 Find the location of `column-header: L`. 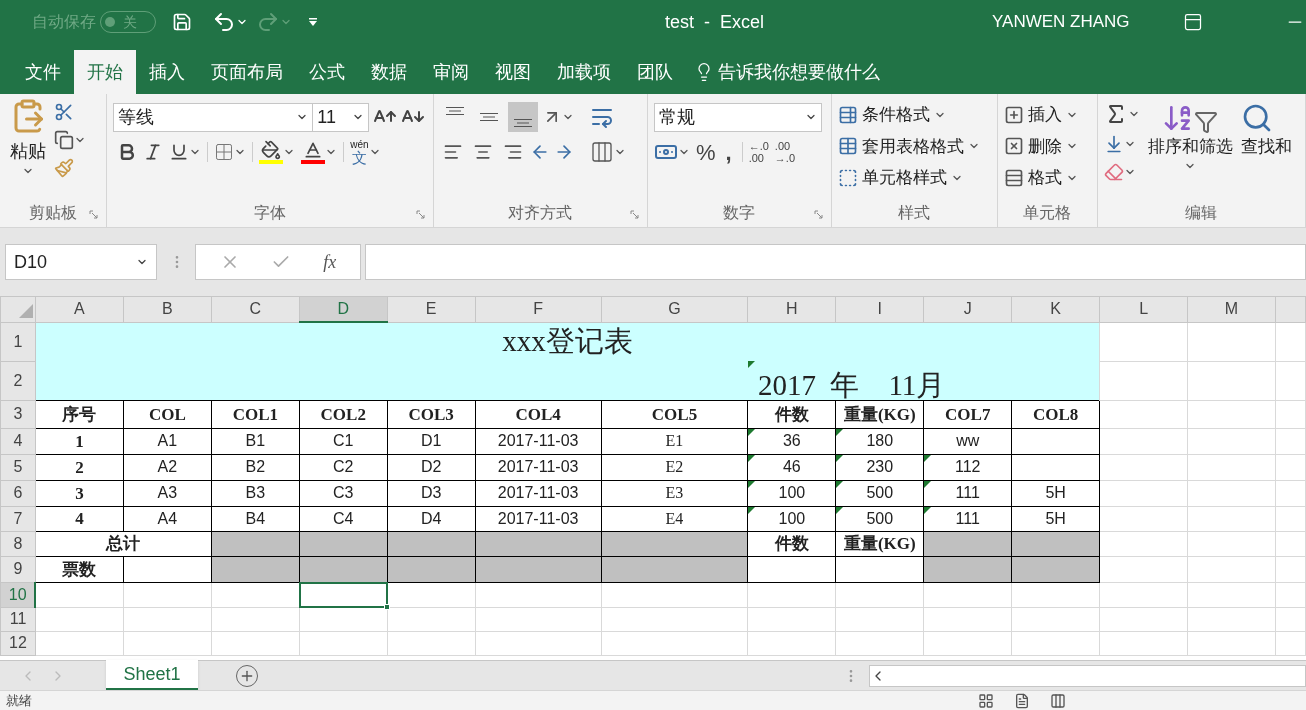

column-header: L is located at coordinates (1143, 309).